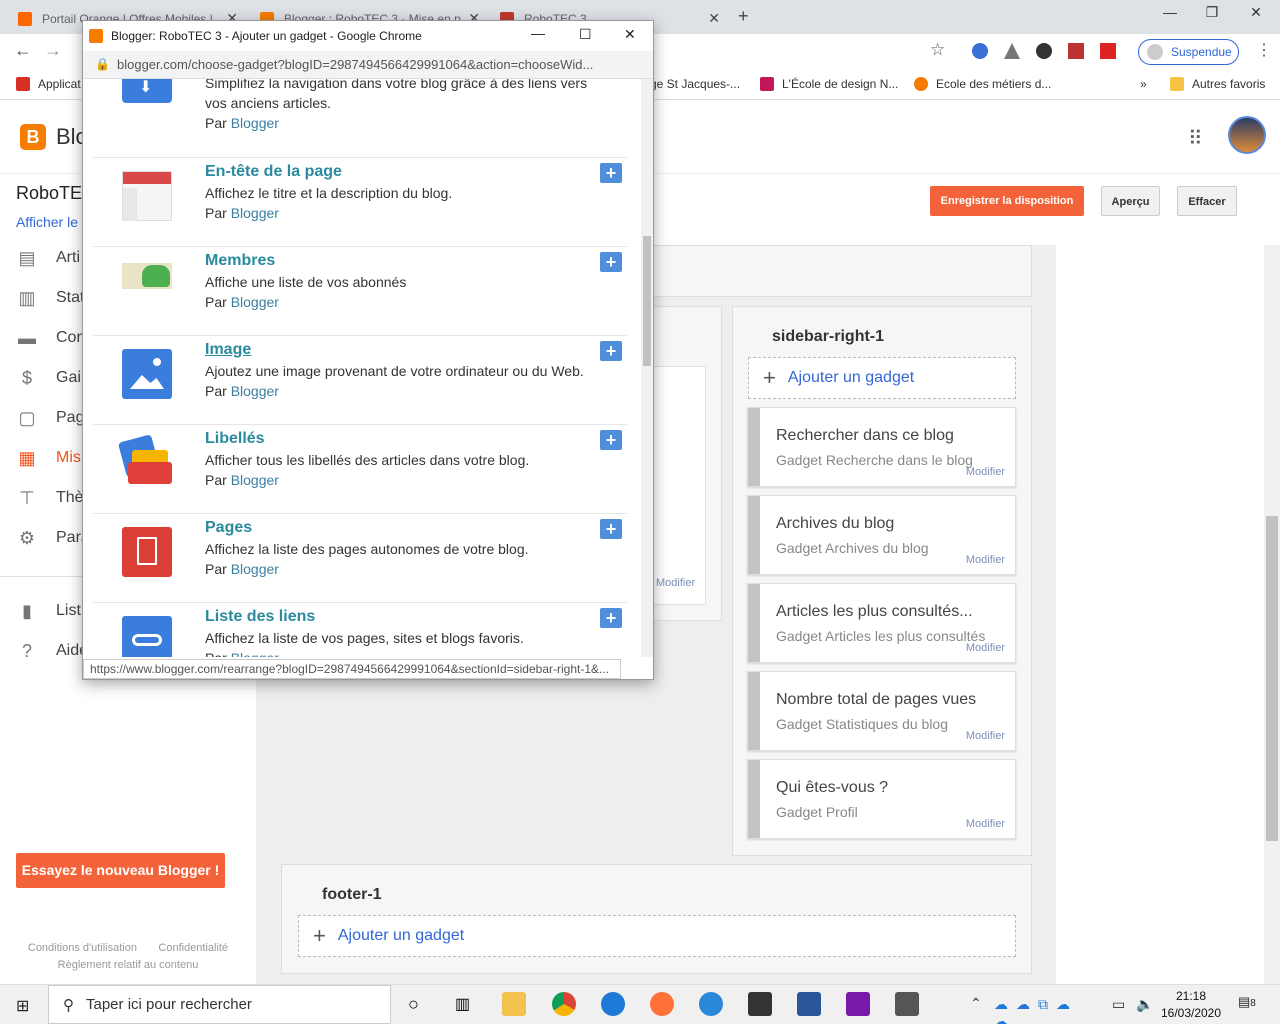 Image resolution: width=1280 pixels, height=1024 pixels. Describe the element at coordinates (50, 298) in the screenshot. I see `nav-stats: ▥ Stat` at that location.